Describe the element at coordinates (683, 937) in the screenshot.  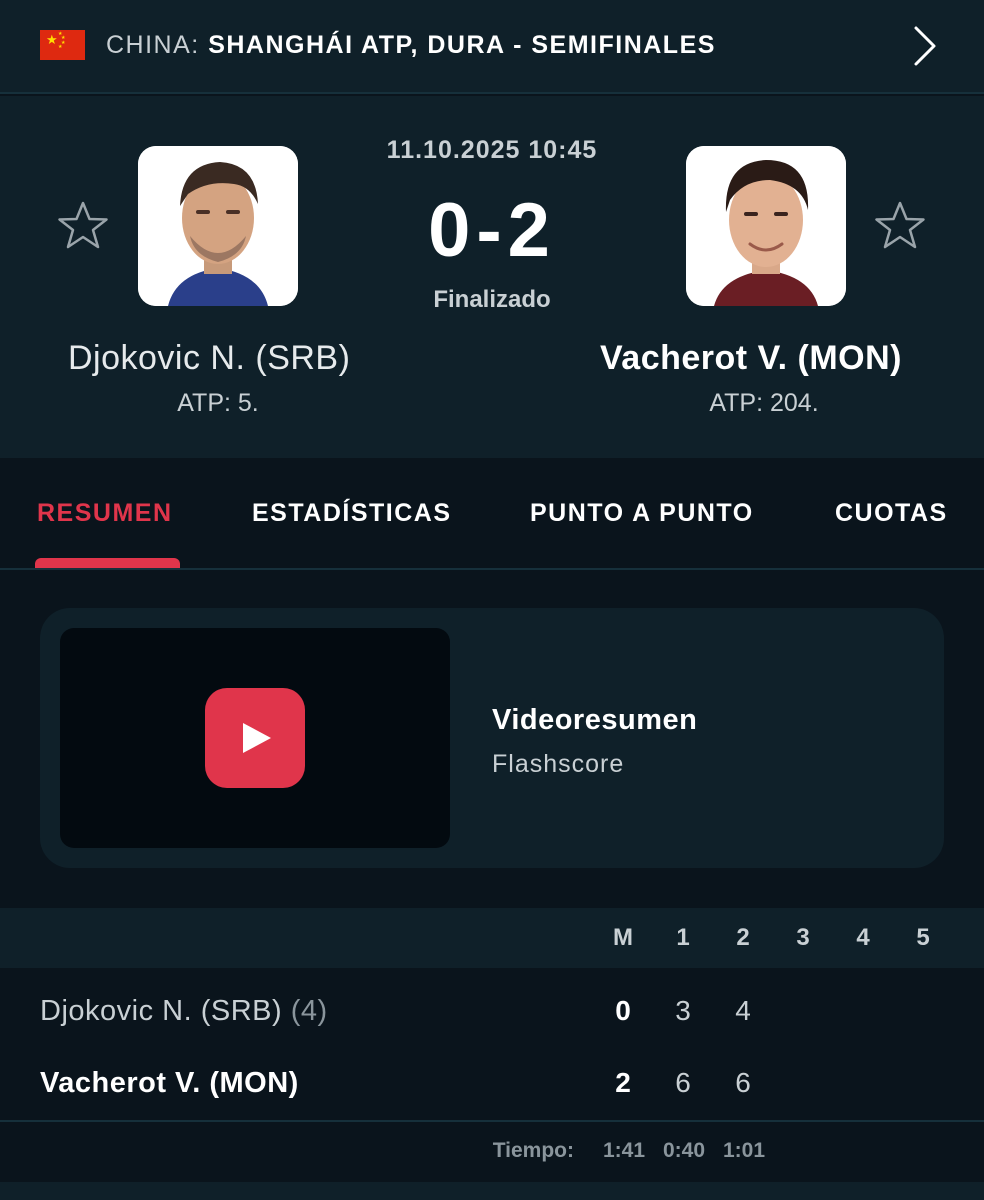
I see `column-set-1: 1` at that location.